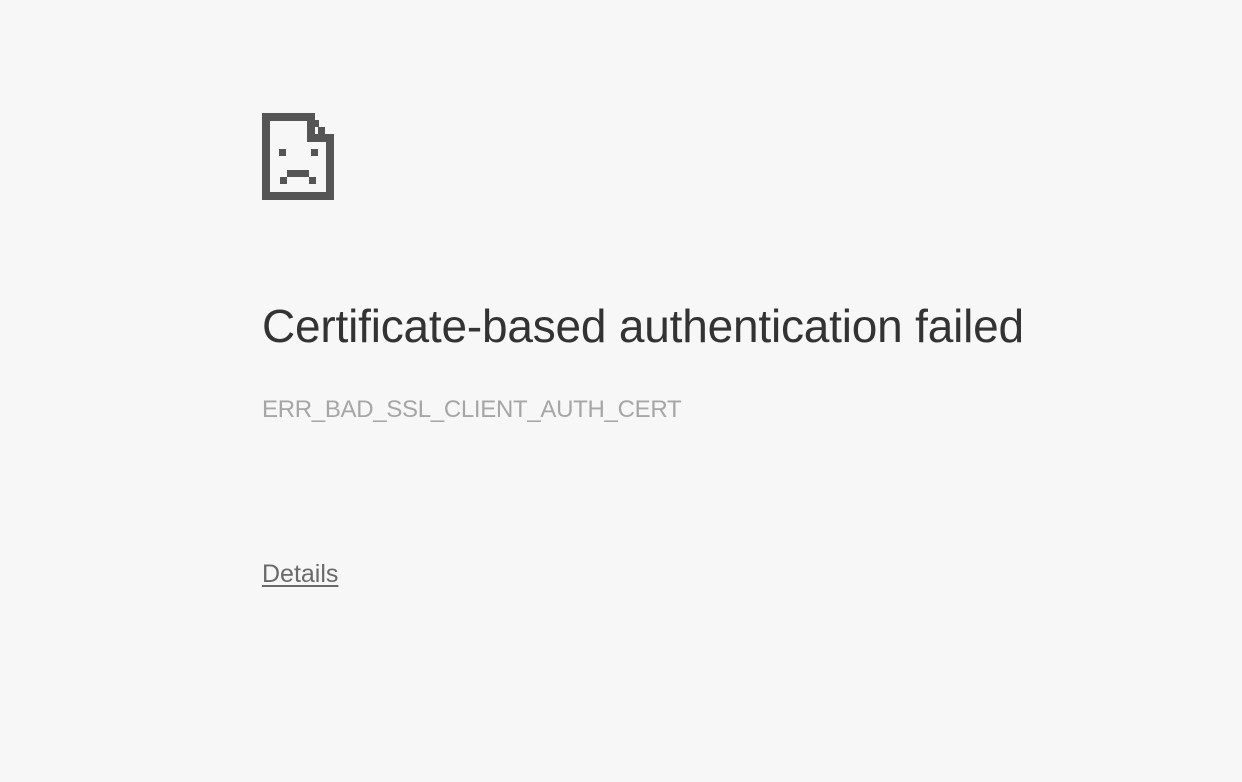 The width and height of the screenshot is (1242, 782). What do you see at coordinates (643, 326) in the screenshot?
I see `page-title: Certificate-based authentication failed` at bounding box center [643, 326].